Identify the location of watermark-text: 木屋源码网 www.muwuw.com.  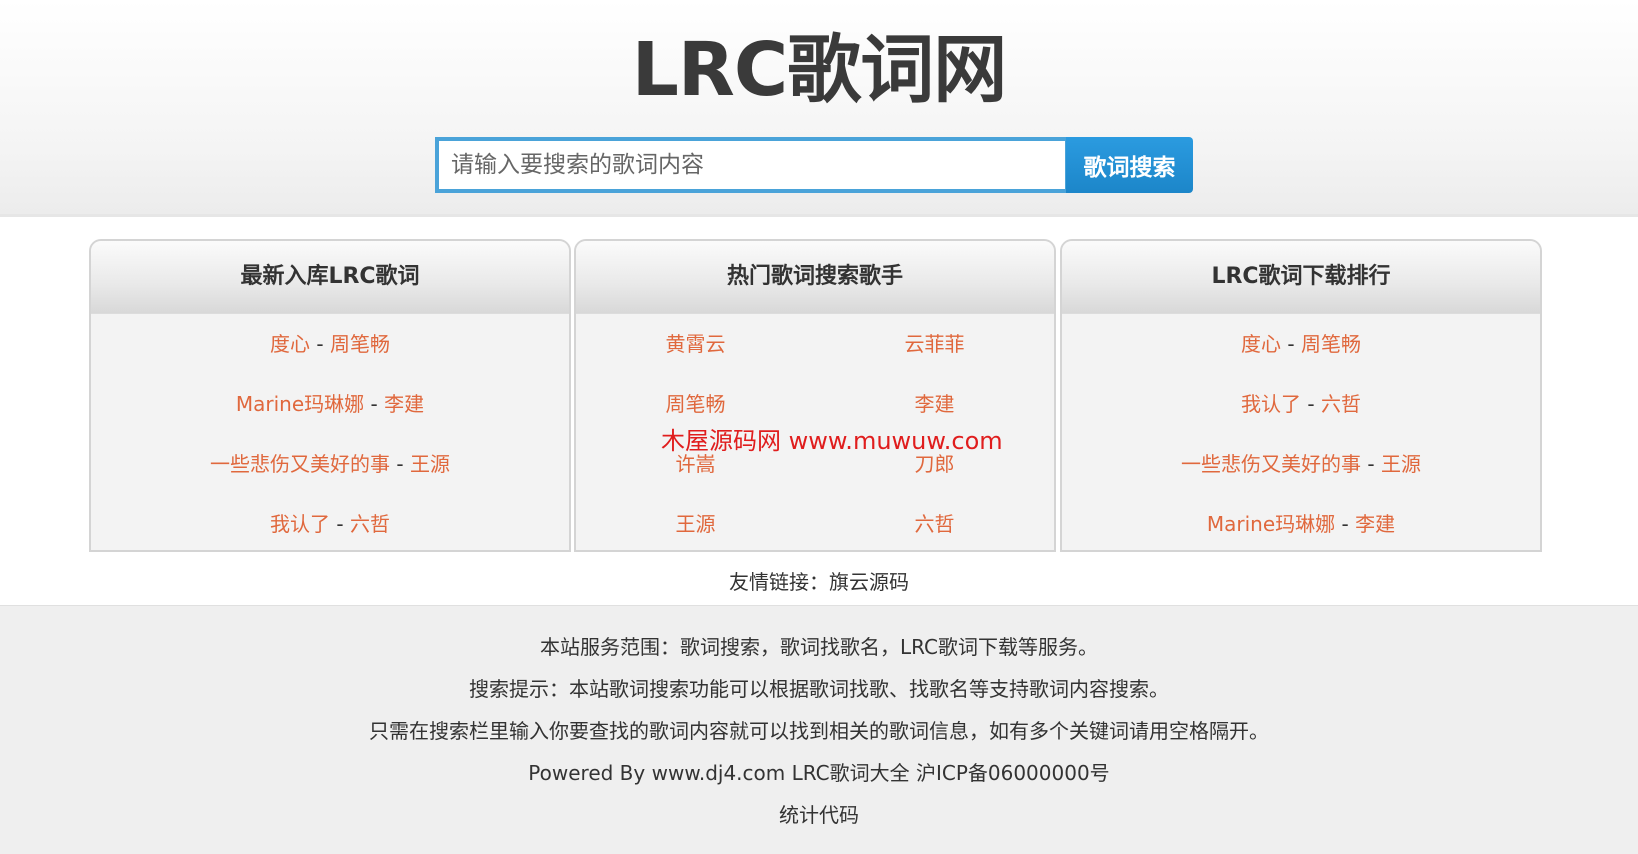
(832, 441).